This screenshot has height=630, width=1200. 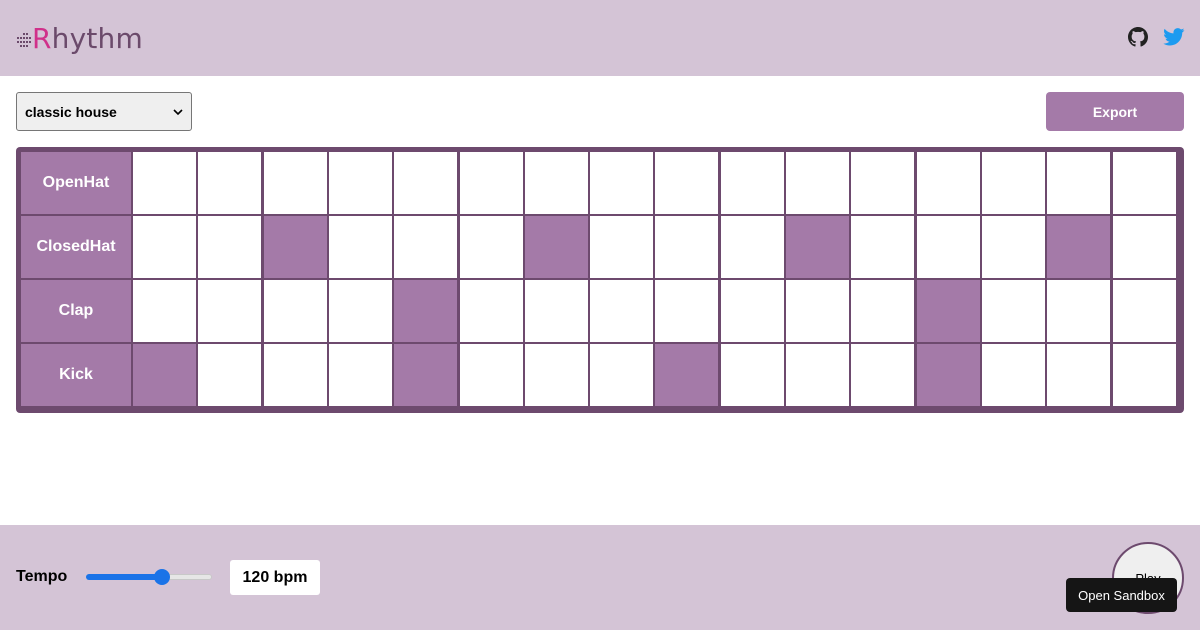 What do you see at coordinates (42, 38) in the screenshot?
I see `logo-initial: R` at bounding box center [42, 38].